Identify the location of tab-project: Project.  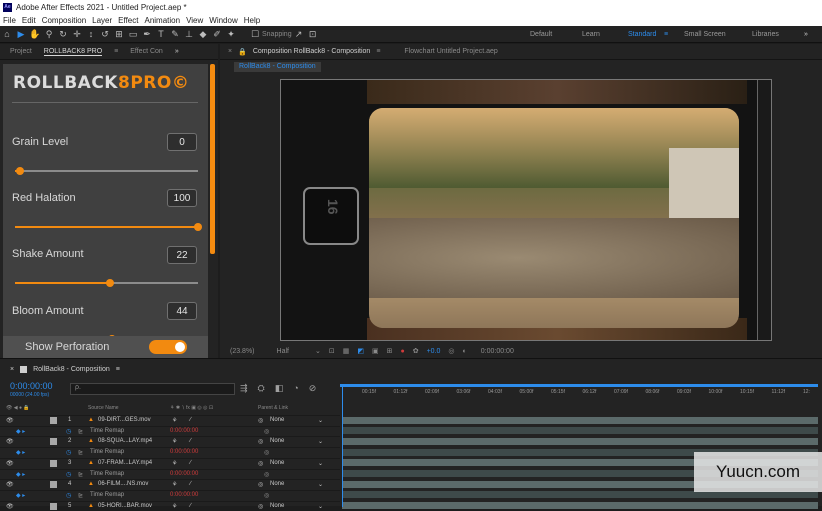
(21, 51).